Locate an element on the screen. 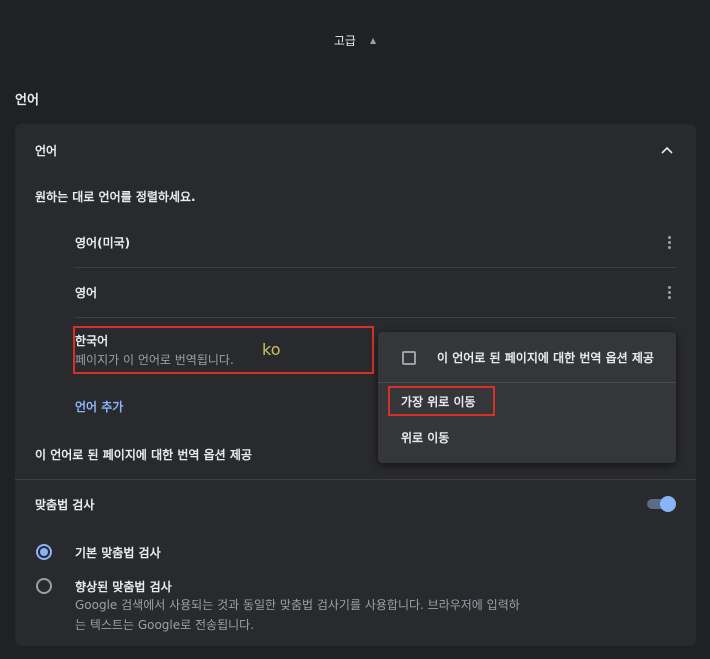 Image resolution: width=710 pixels, height=659 pixels. language-name: 영어(미국) is located at coordinates (103, 243).